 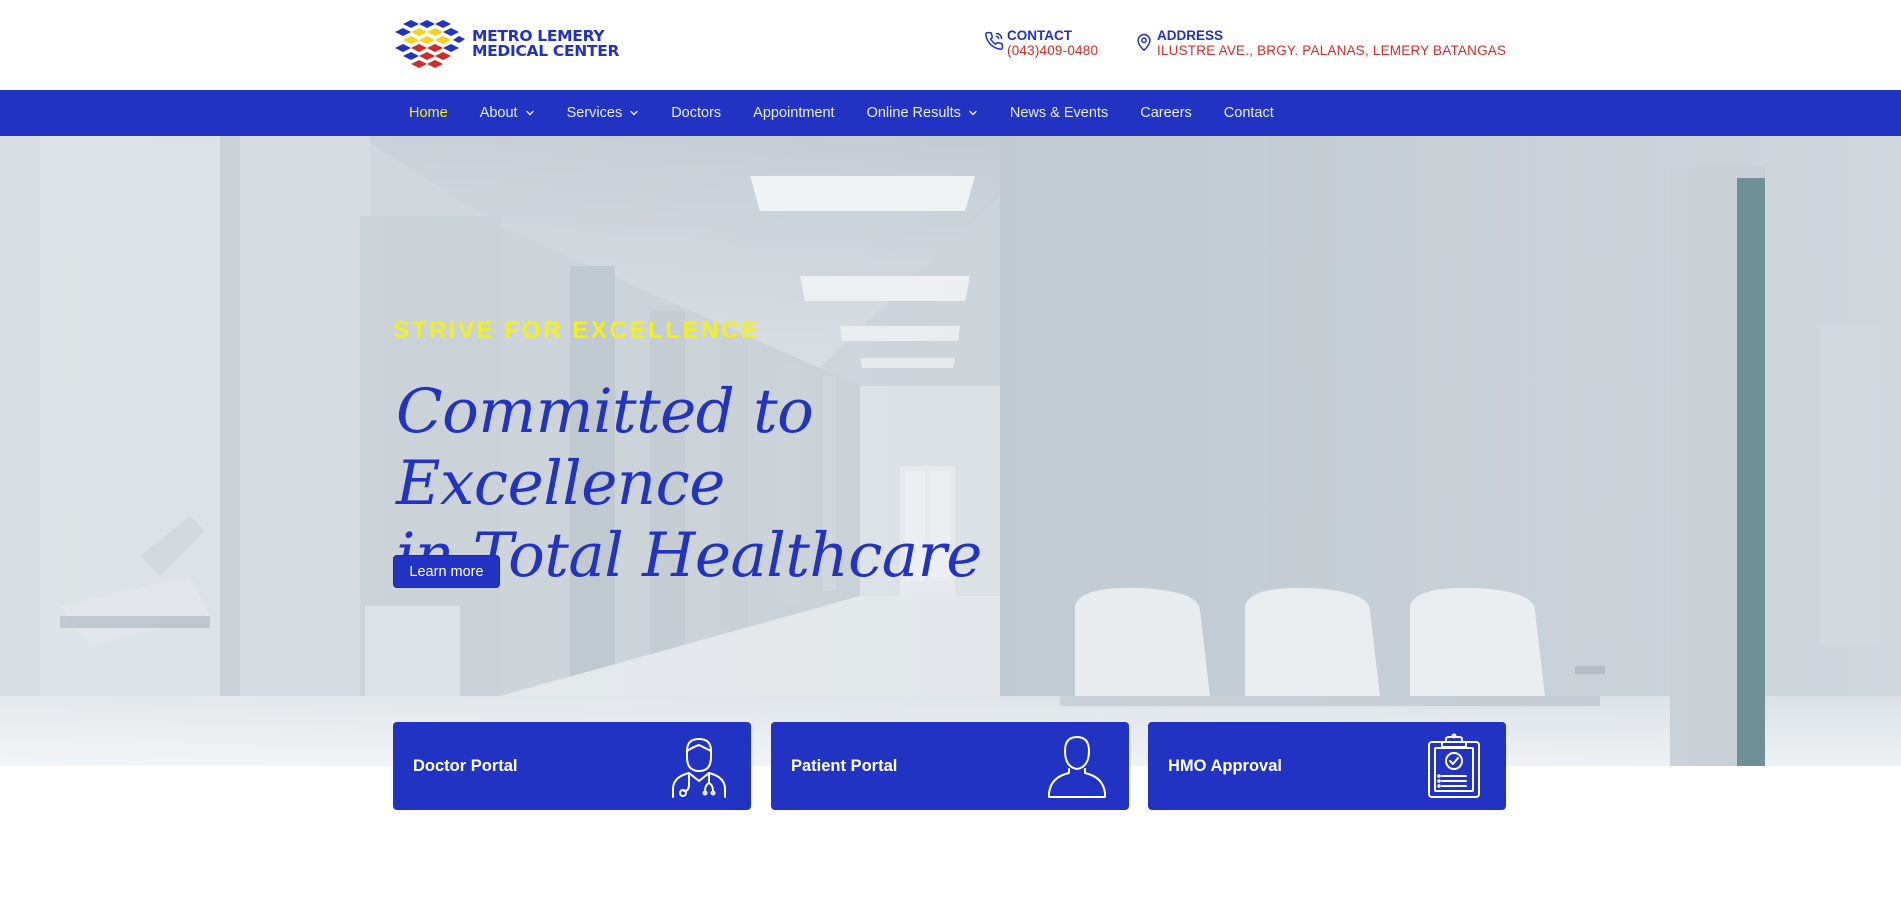 I want to click on logo-text: METRO LEMERY MEDICAL CENTER, so click(x=546, y=44).